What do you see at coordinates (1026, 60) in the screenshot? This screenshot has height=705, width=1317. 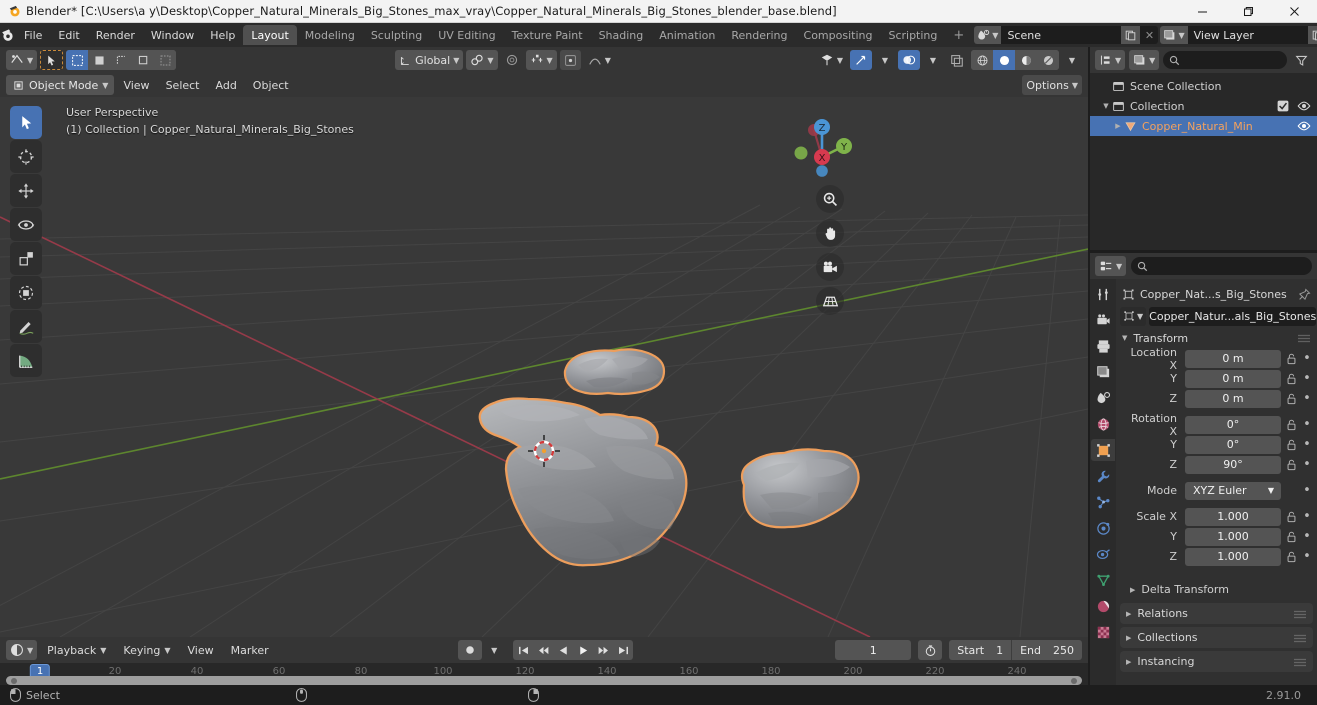 I see `shading-material-icon` at bounding box center [1026, 60].